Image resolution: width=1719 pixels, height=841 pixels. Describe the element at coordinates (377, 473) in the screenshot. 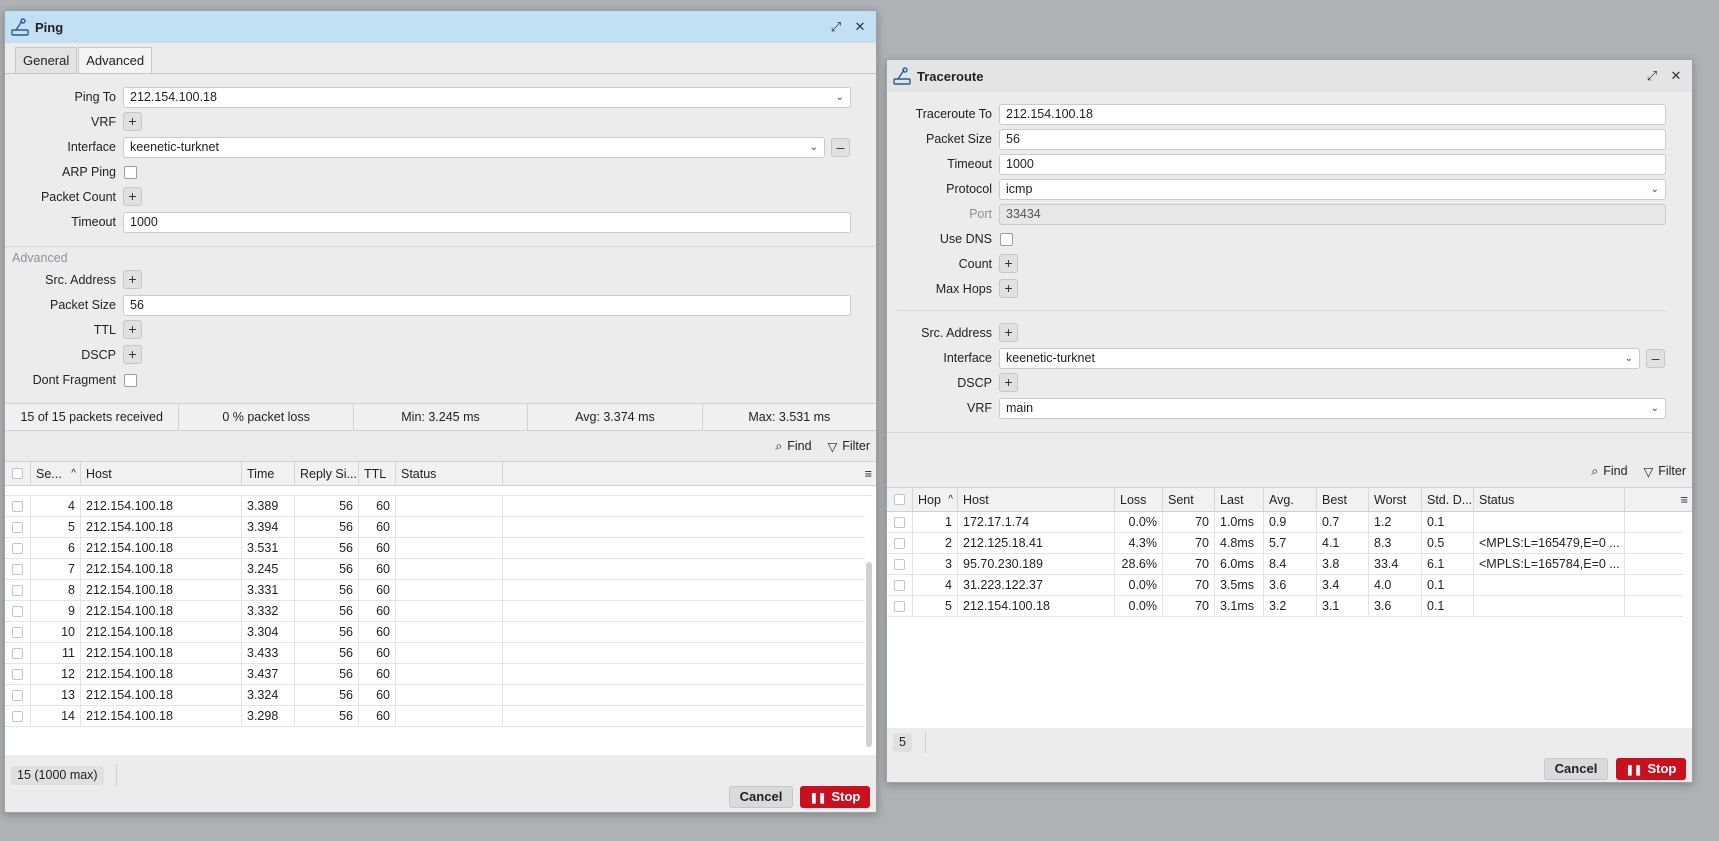

I see `col-ttl: TTL` at that location.